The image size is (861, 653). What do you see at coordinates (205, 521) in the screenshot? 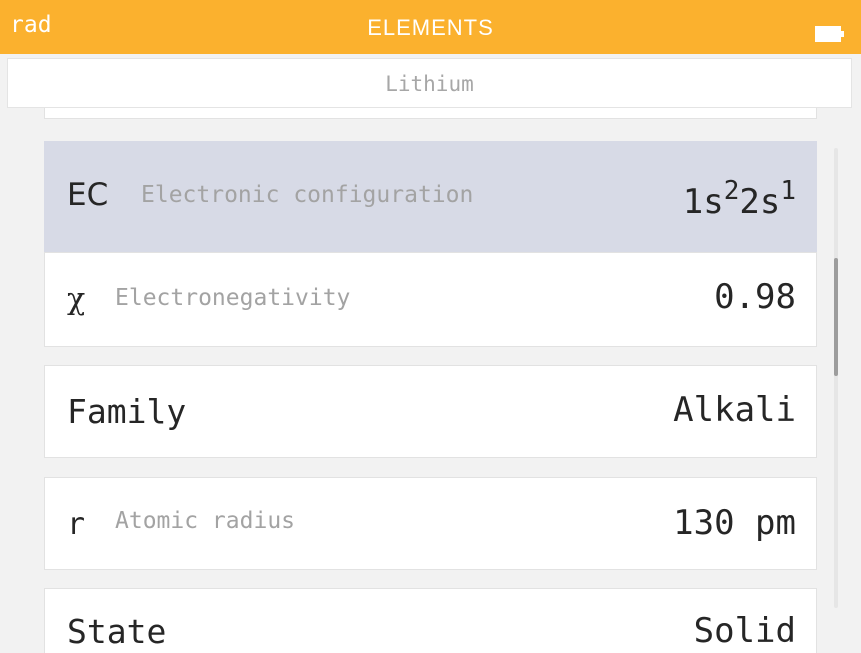
I see `property-description: Atomic radius` at bounding box center [205, 521].